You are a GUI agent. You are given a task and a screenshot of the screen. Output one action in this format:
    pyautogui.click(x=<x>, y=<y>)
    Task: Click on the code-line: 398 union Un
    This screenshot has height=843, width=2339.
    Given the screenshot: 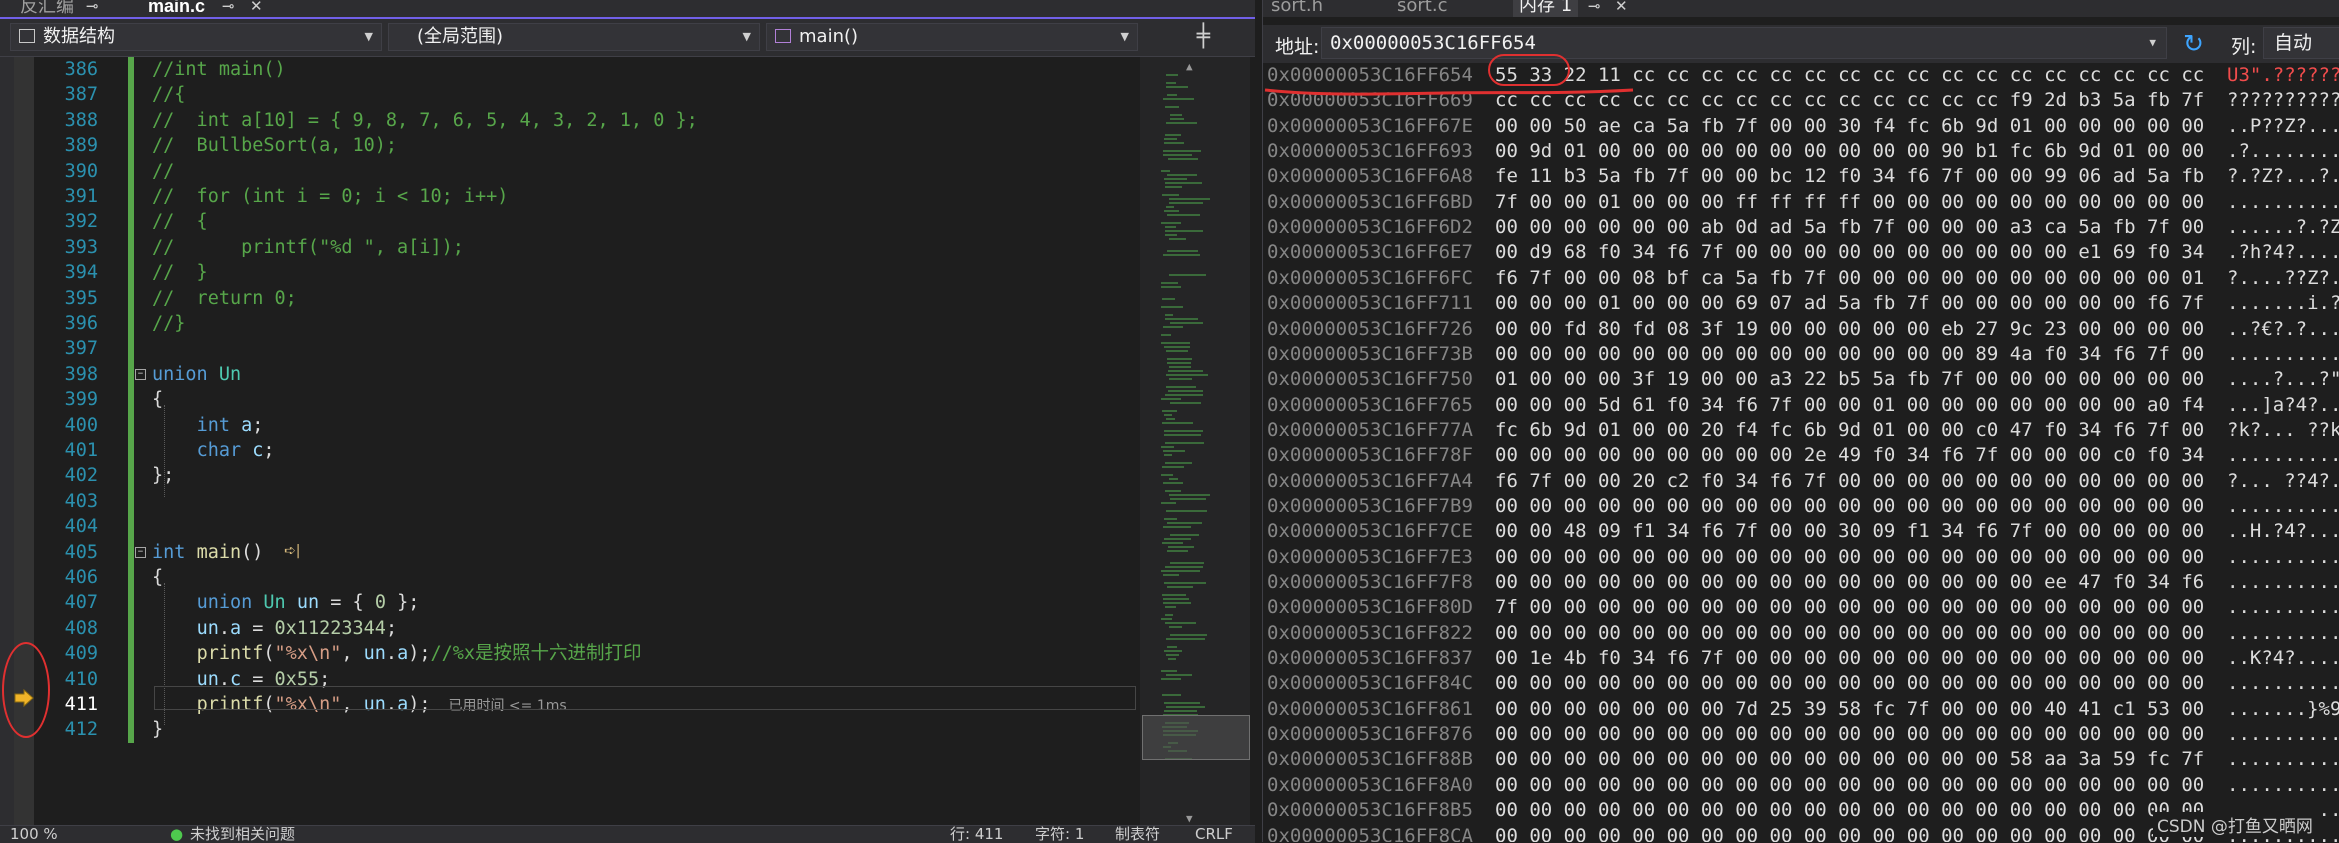 What is the action you would take?
    pyautogui.click(x=587, y=374)
    